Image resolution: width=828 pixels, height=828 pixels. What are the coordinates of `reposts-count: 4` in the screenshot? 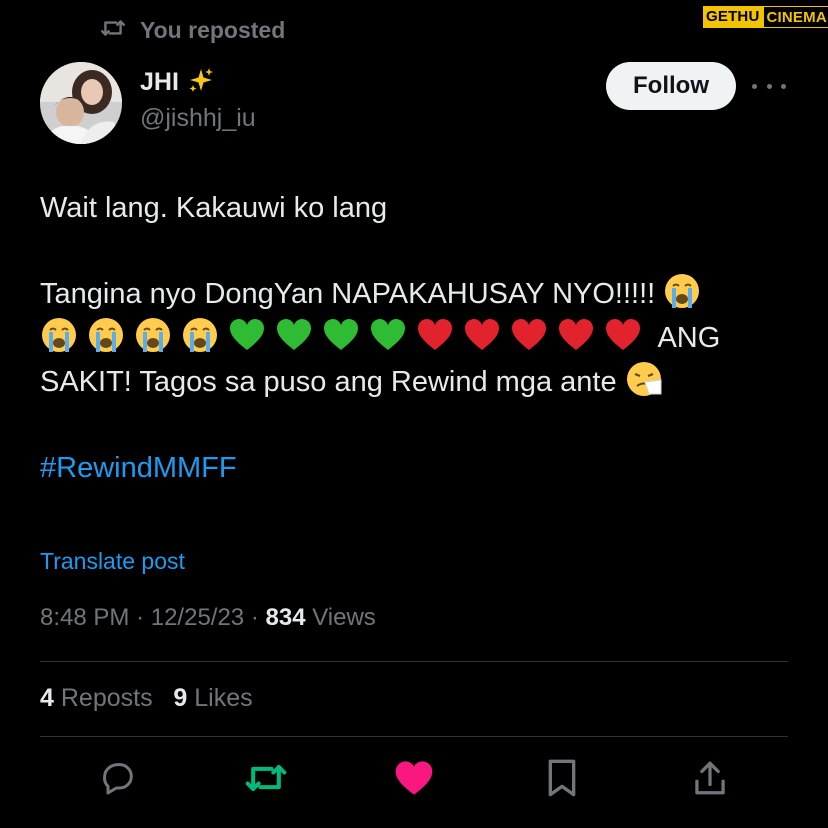 It's located at (47, 698).